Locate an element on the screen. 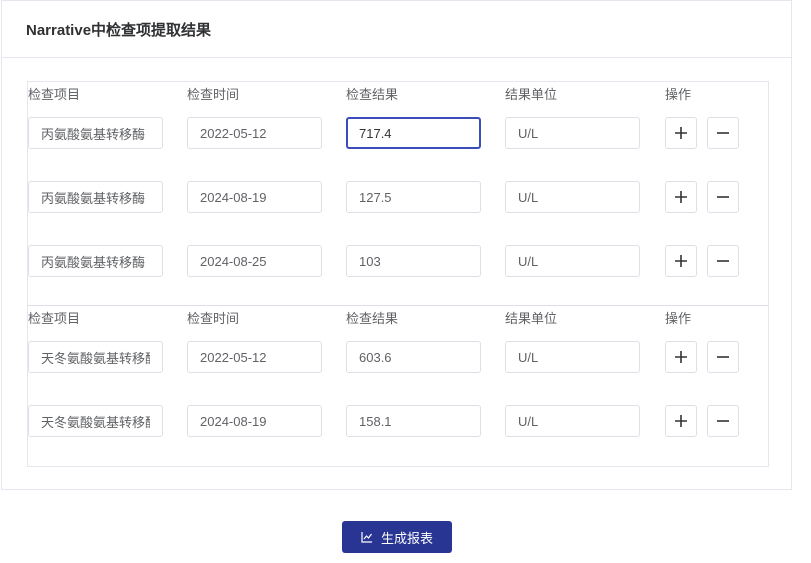 The image size is (811, 563). generate-report-button: 生成报表 is located at coordinates (397, 537).